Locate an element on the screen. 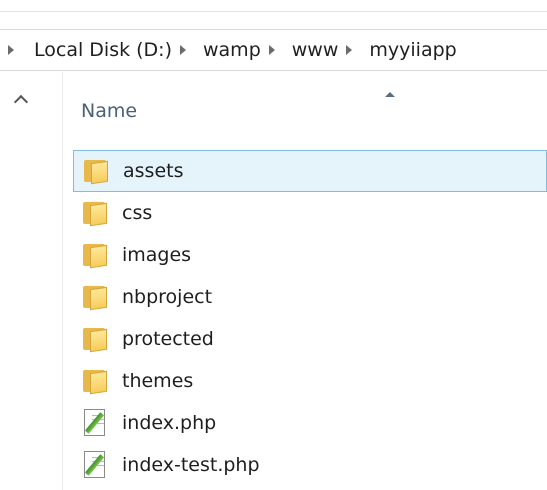 This screenshot has width=547, height=490. sort-ascending-icon is located at coordinates (390, 94).